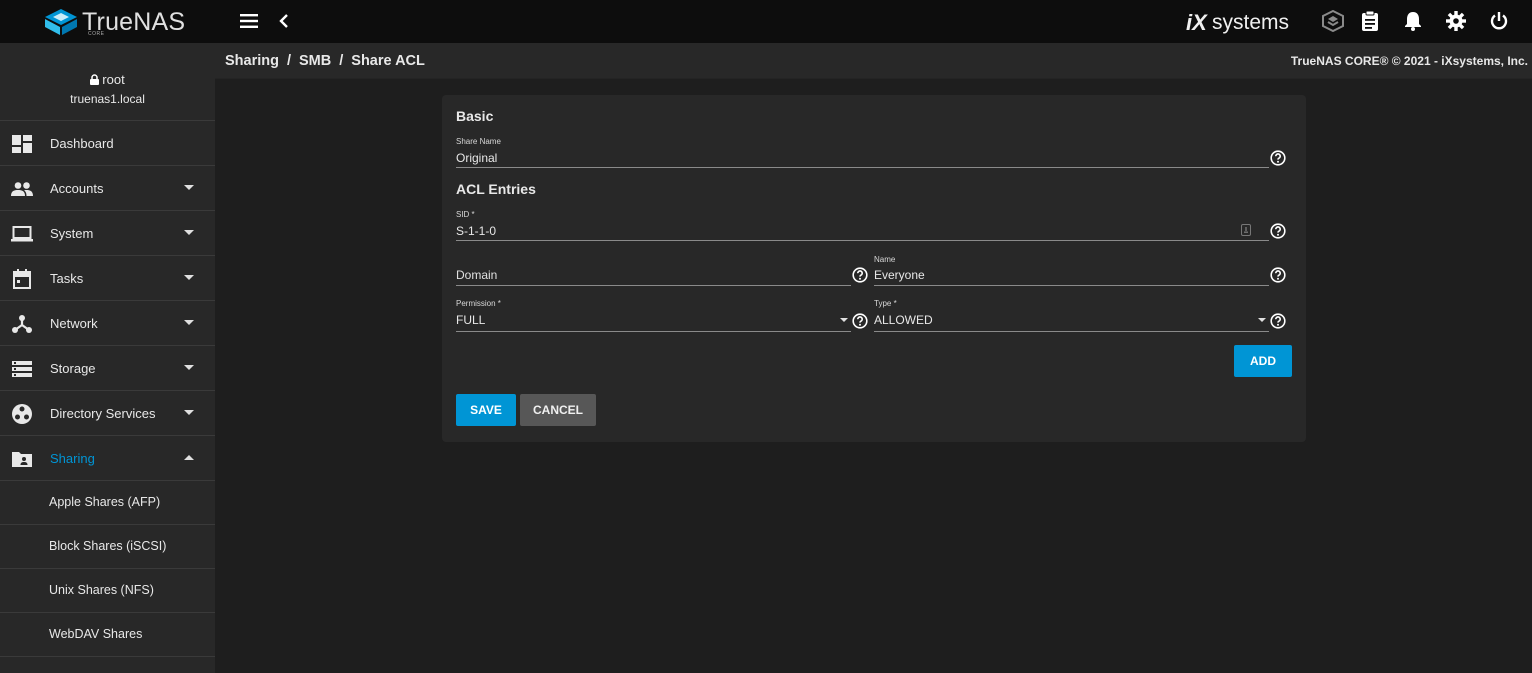 The width and height of the screenshot is (1532, 673). What do you see at coordinates (189, 457) in the screenshot?
I see `chevron-up-icon` at bounding box center [189, 457].